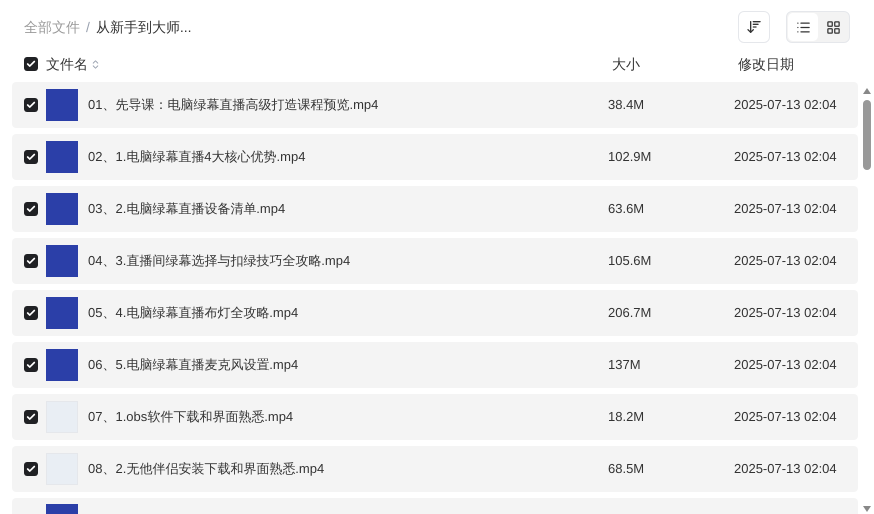  I want to click on file-row: 03、2.电脑绿幕直播设备清单.mp4 63.6M 2025-07-13 02:04, so click(435, 209).